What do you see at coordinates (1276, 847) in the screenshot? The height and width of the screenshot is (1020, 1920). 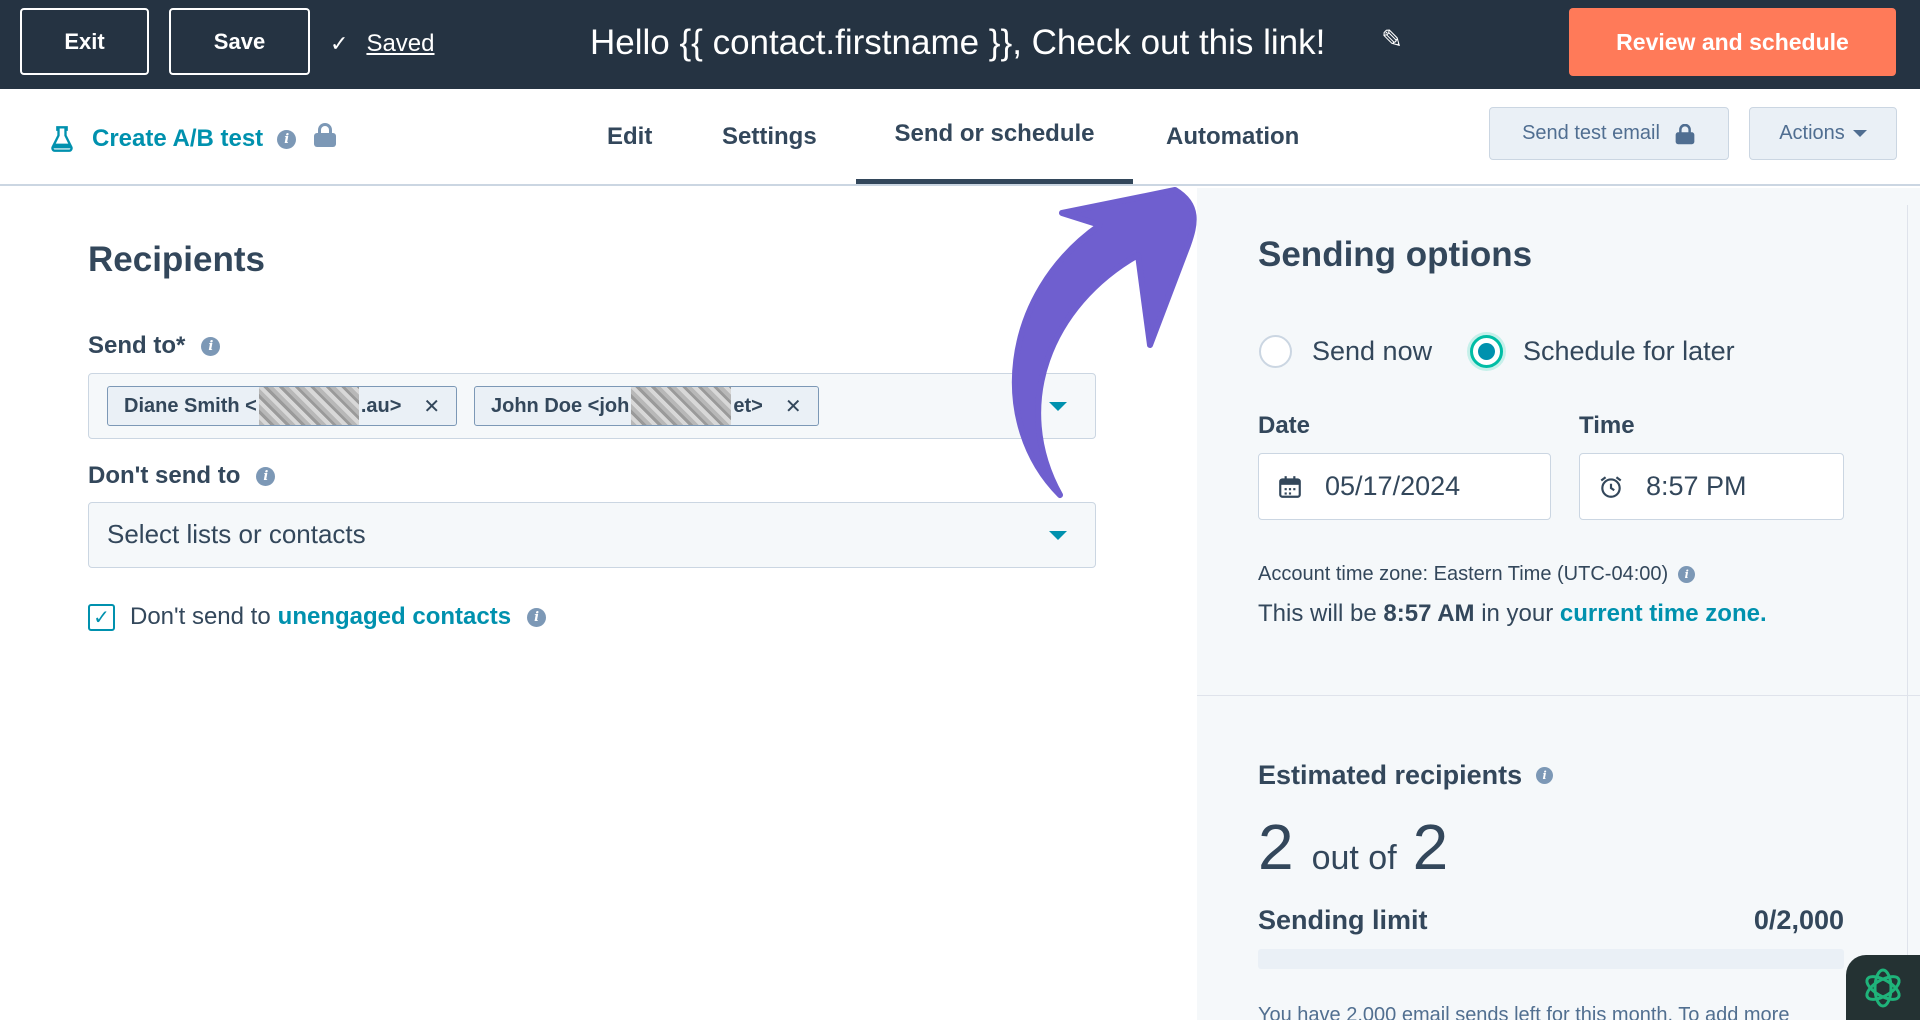 I see `recipient-count: 2` at bounding box center [1276, 847].